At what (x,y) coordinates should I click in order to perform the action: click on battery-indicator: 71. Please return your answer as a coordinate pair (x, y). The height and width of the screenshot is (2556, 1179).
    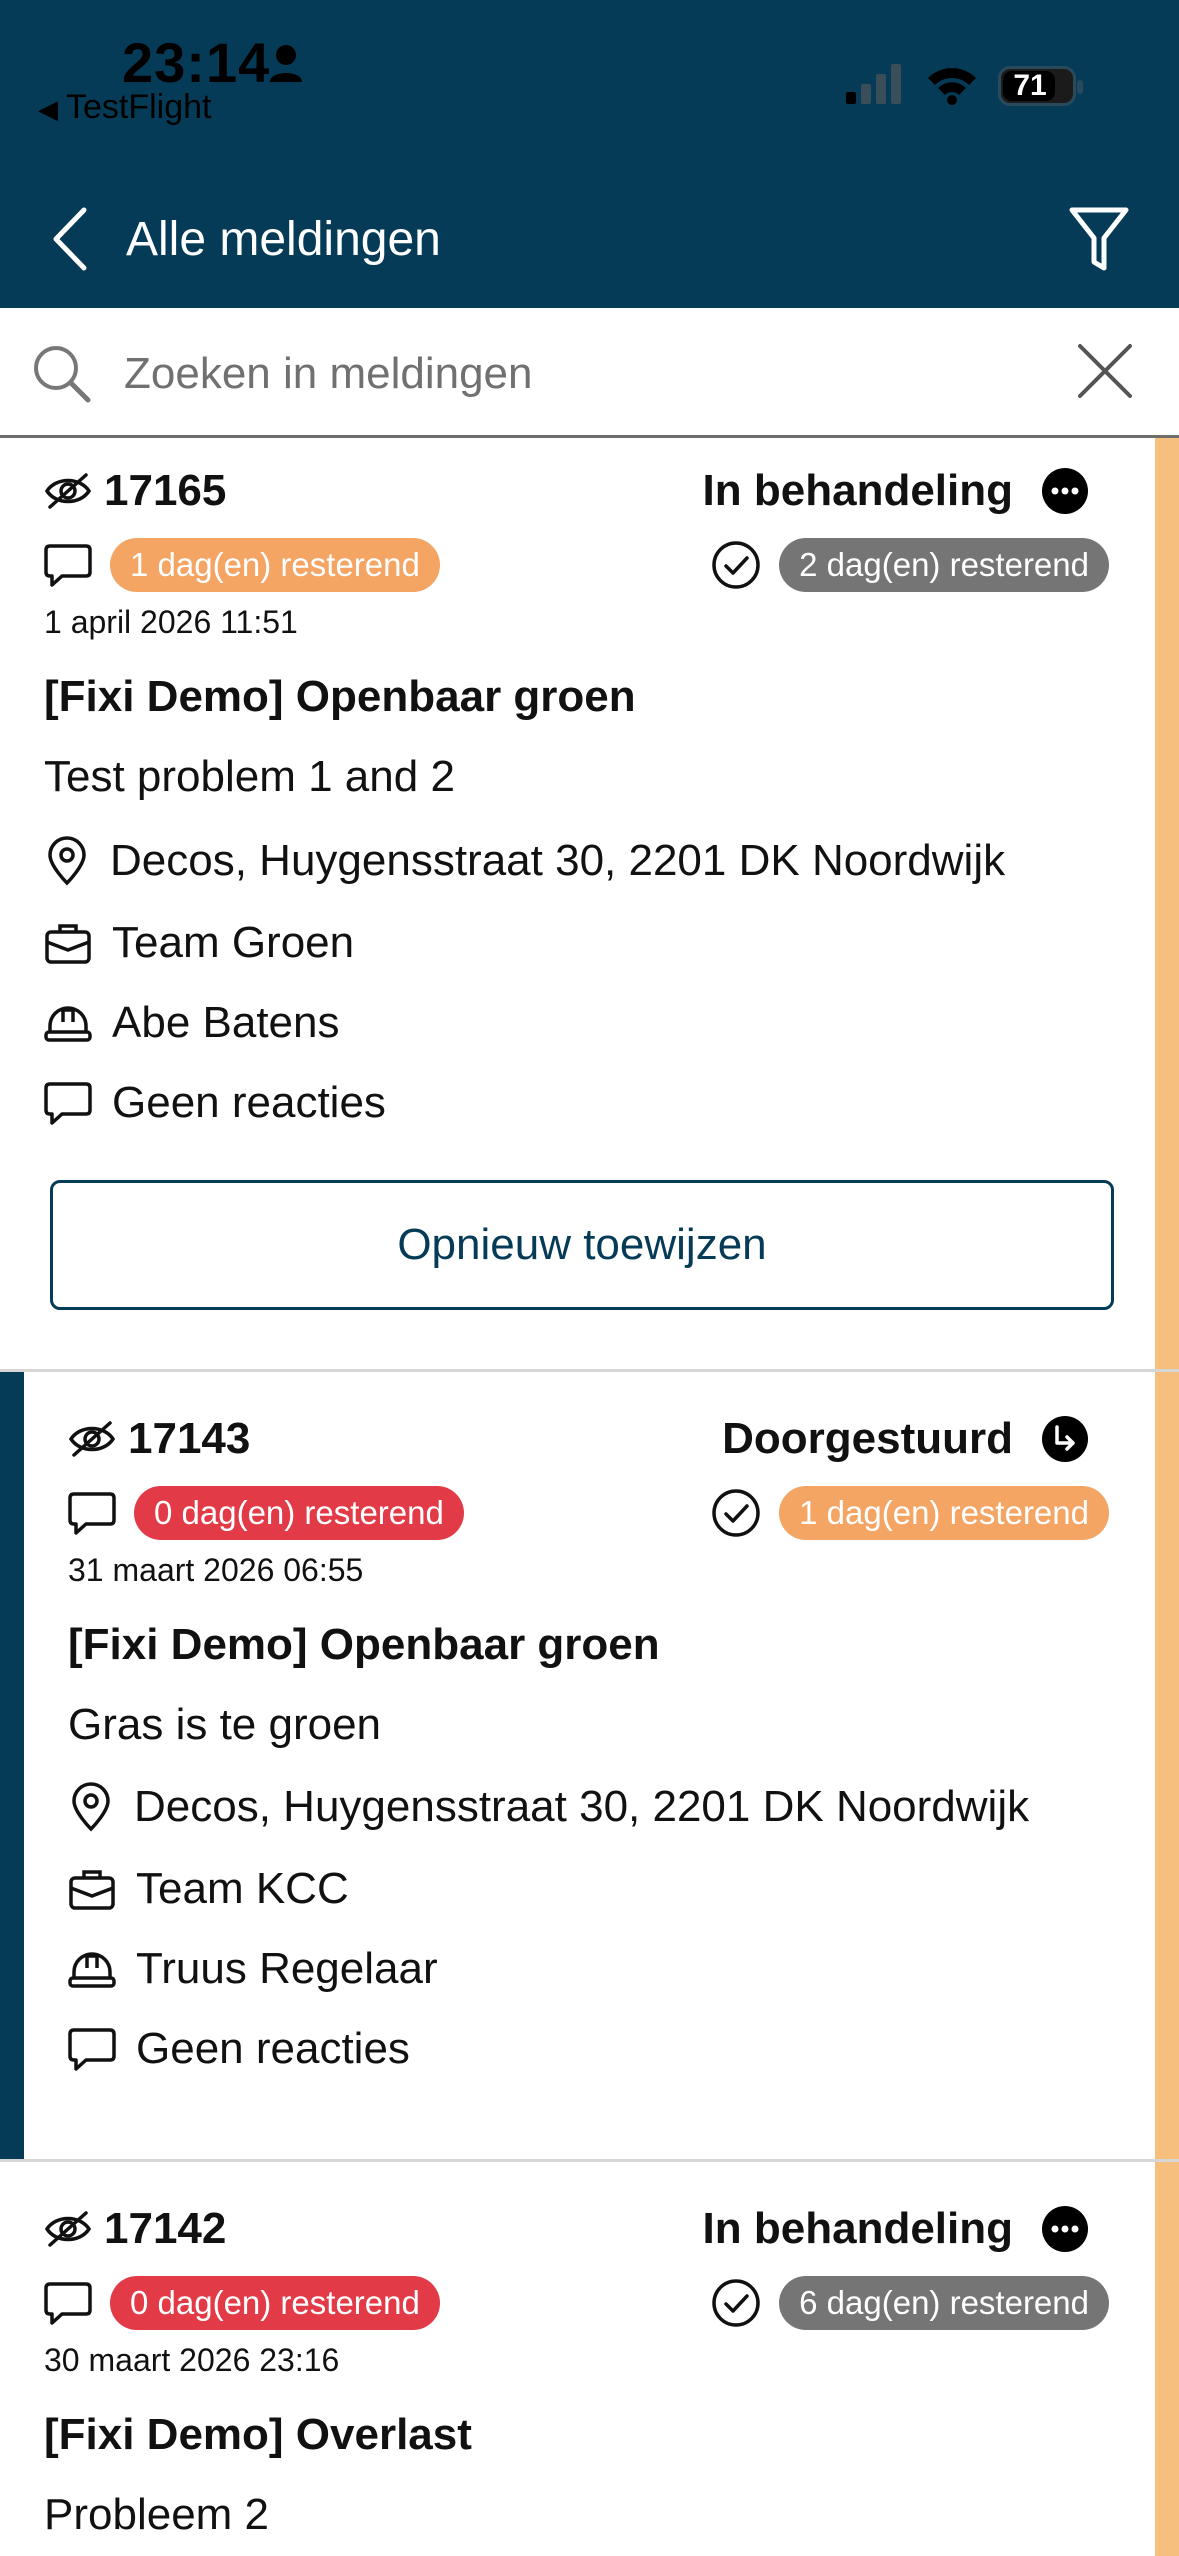
    Looking at the image, I should click on (1040, 86).